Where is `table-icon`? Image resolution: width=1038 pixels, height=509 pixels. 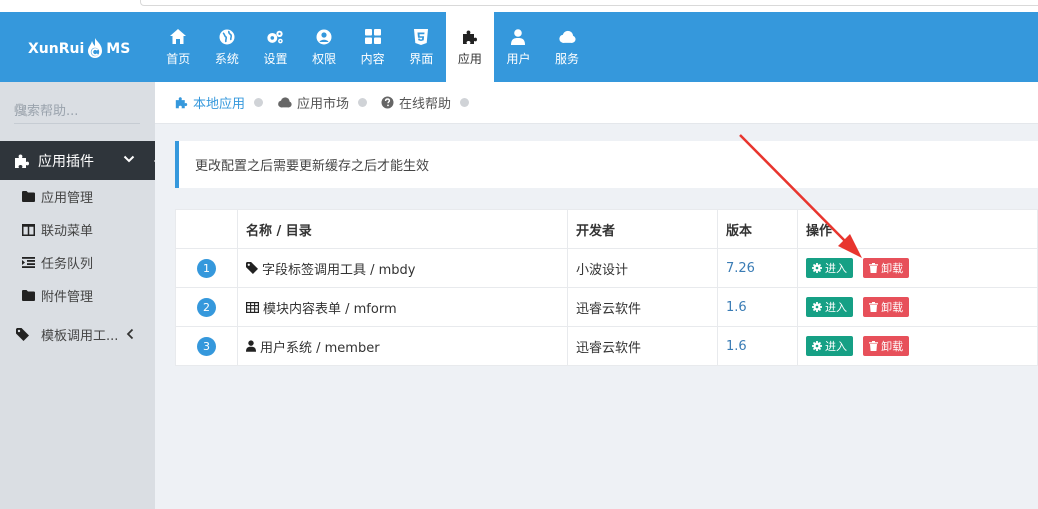 table-icon is located at coordinates (252, 307).